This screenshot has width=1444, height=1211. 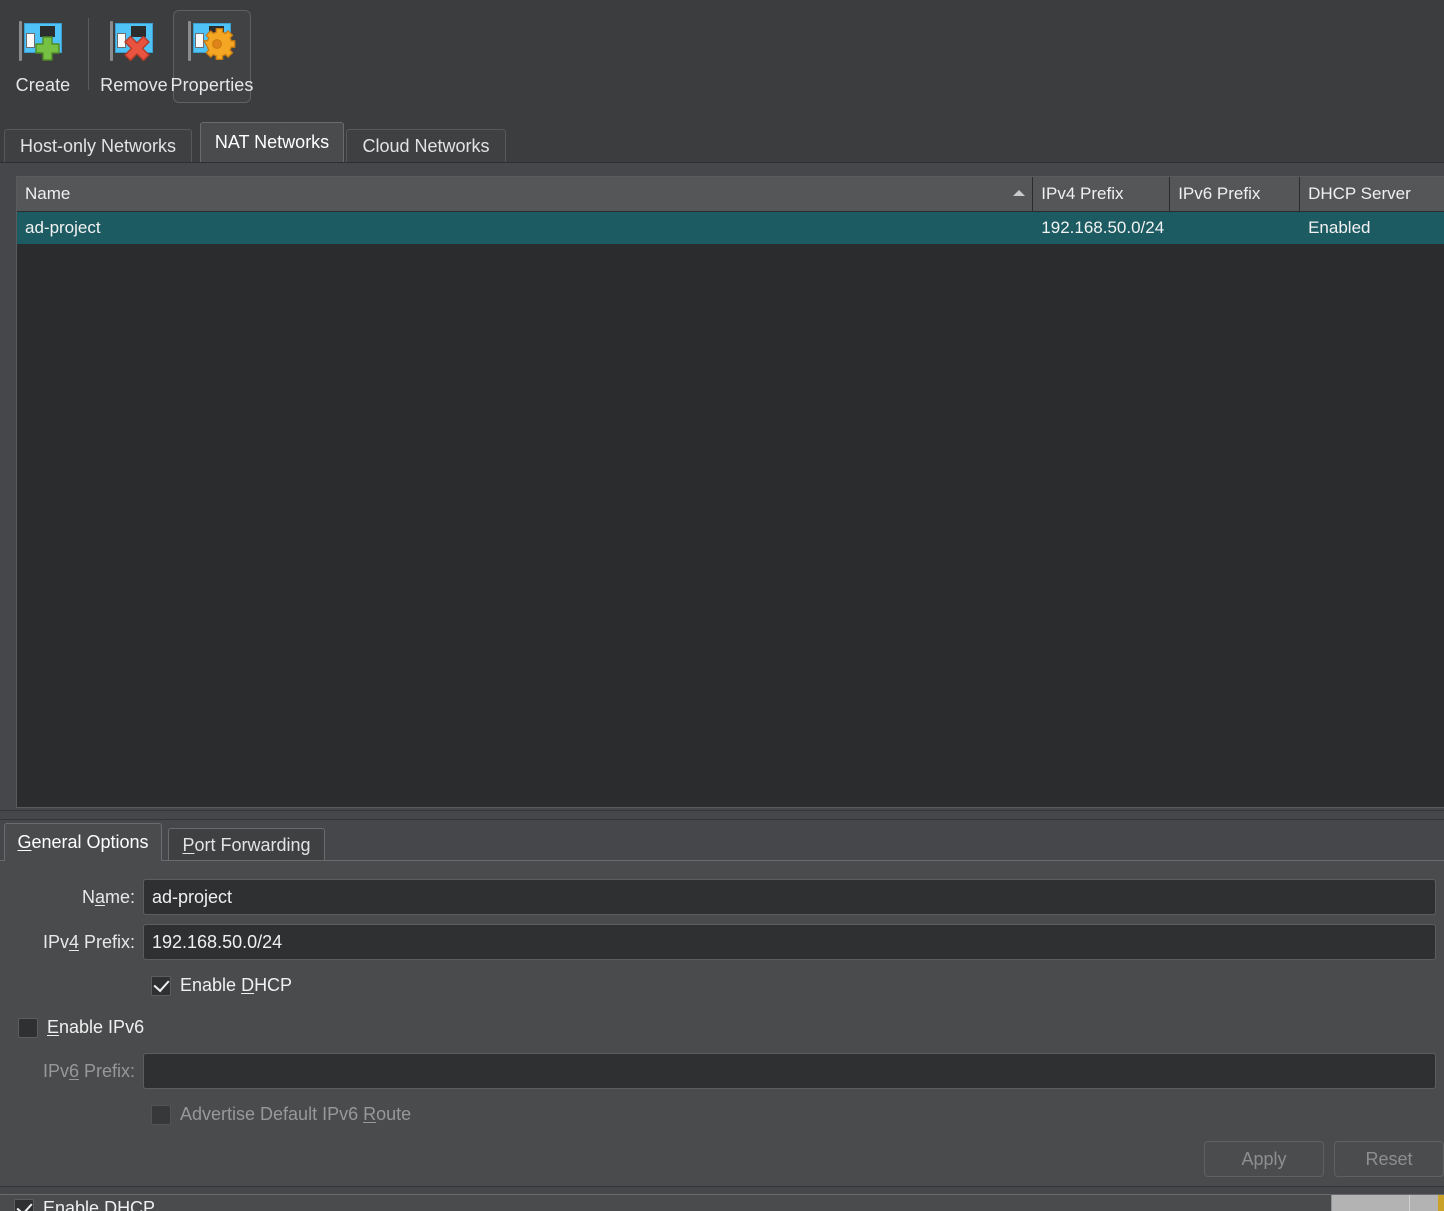 What do you see at coordinates (28, 1027) in the screenshot?
I see `enable-ipv6-checkbox` at bounding box center [28, 1027].